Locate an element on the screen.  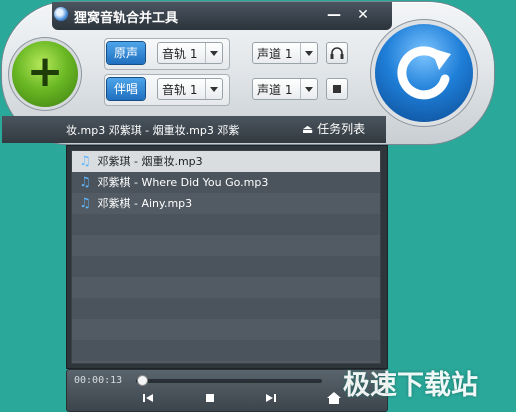
skip-forward-icon is located at coordinates (271, 398).